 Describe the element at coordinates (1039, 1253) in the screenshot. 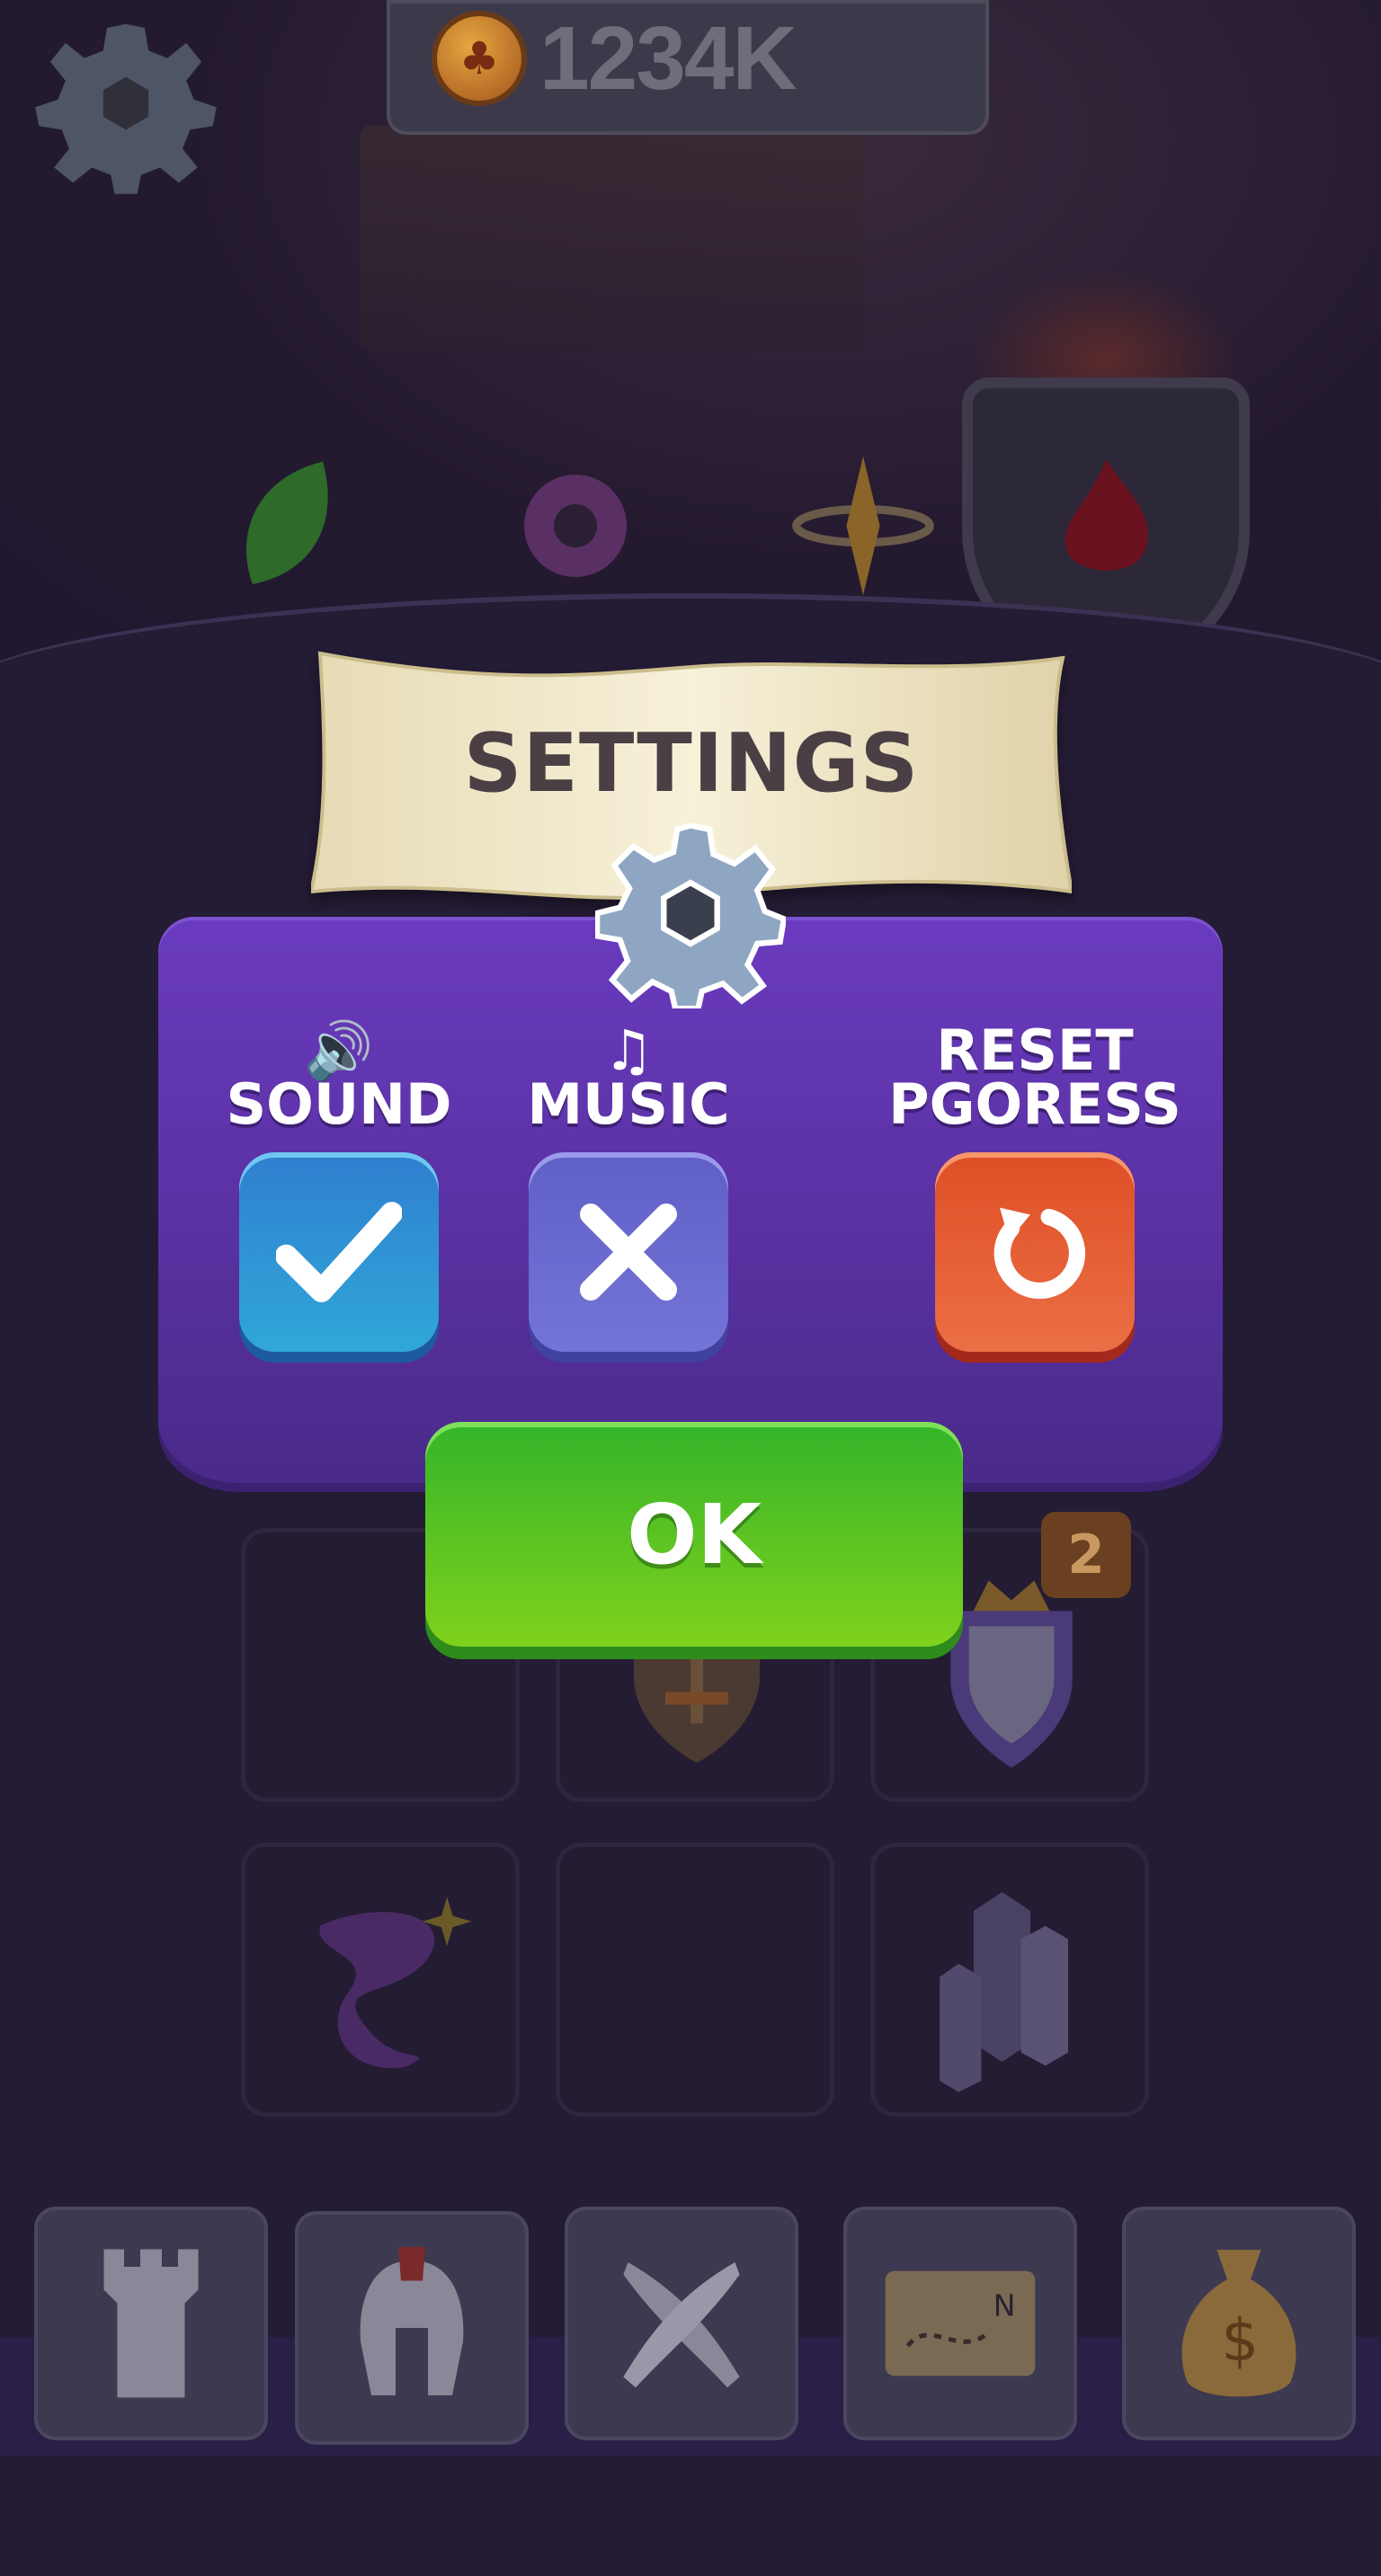

I see `reset-arrow-icon` at that location.